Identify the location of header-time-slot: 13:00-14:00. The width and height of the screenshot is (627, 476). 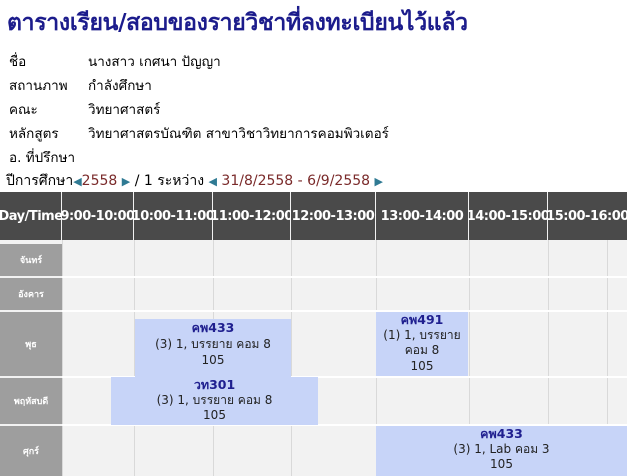
(422, 216).